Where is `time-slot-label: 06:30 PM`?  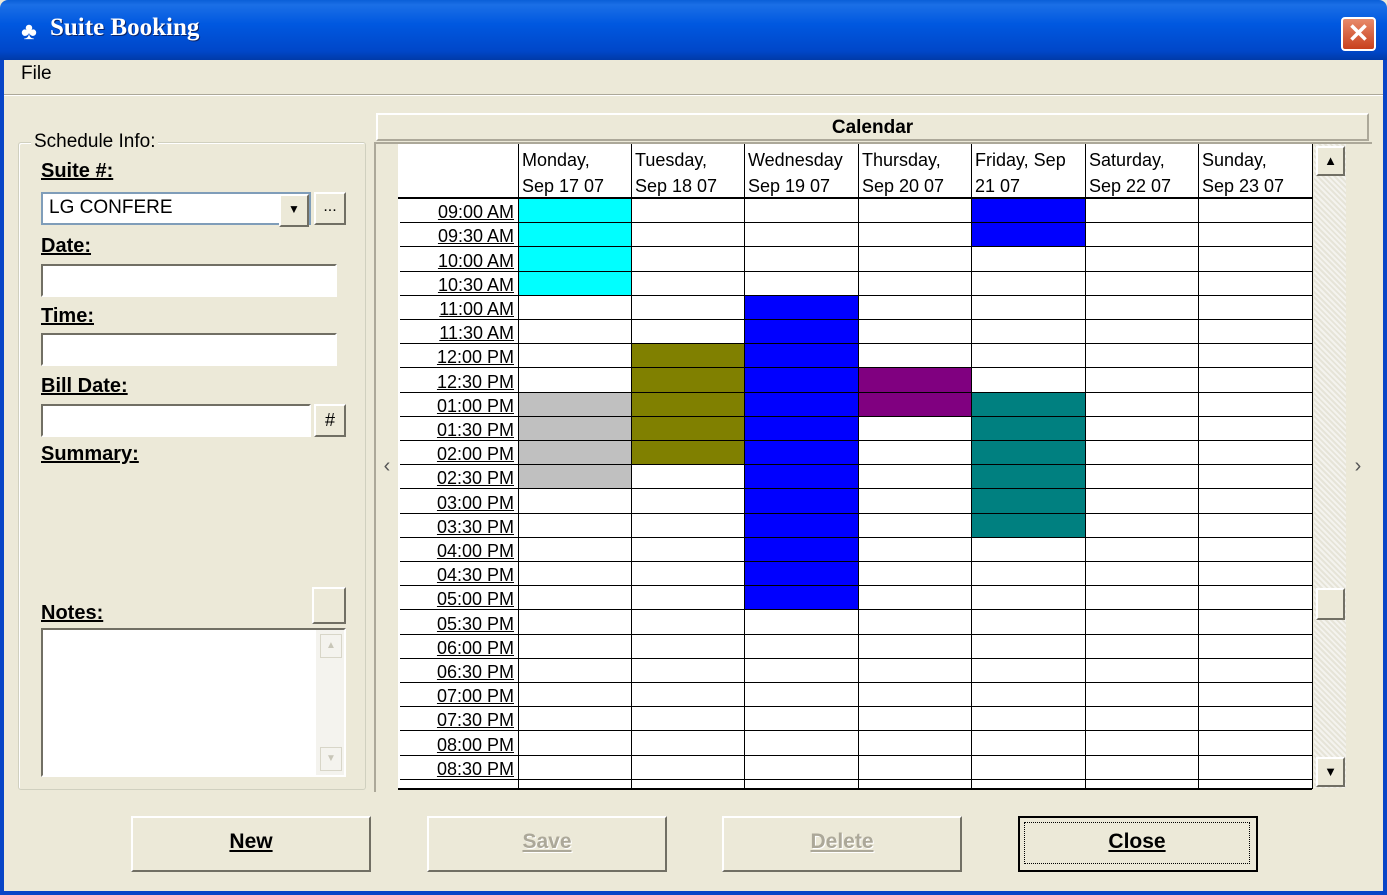 time-slot-label: 06:30 PM is located at coordinates (475, 672).